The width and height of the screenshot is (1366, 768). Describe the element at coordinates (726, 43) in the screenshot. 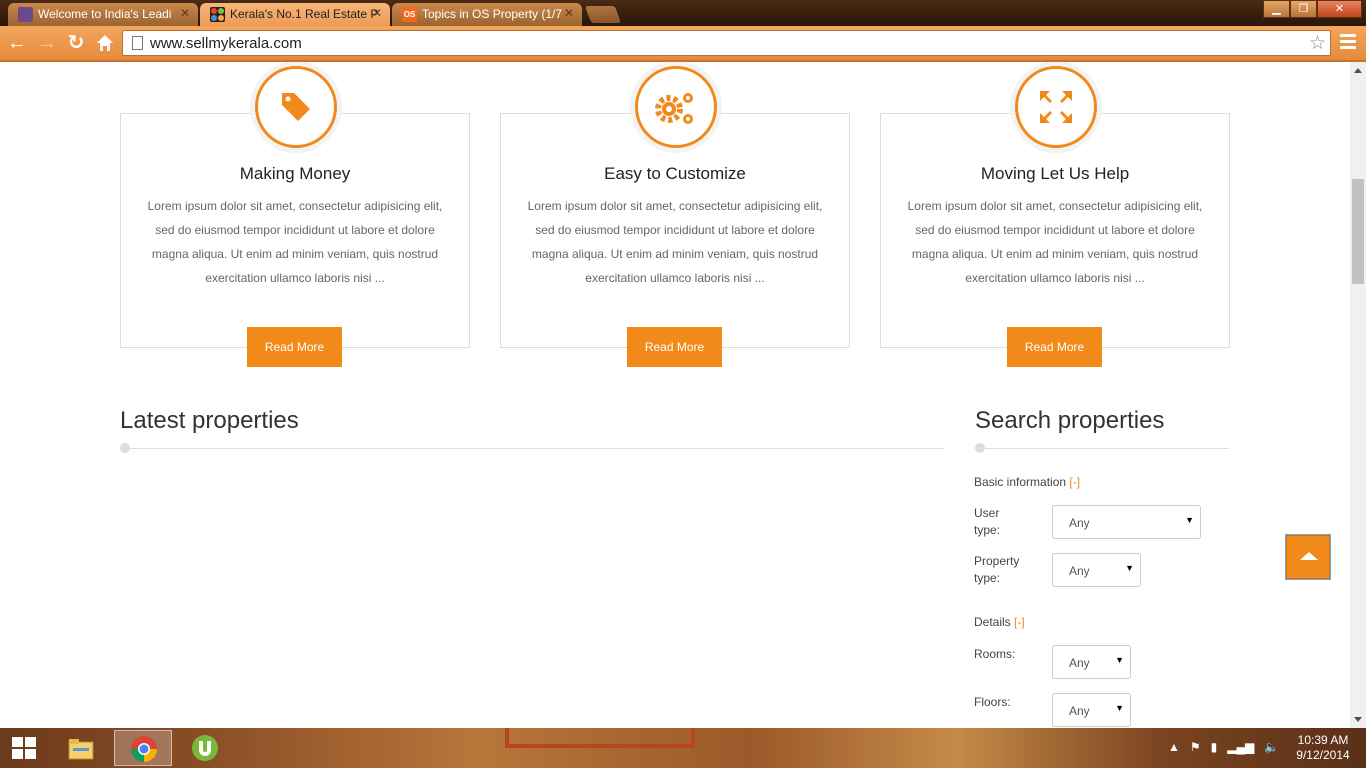

I see `address-bar: www.sellmykerala.com ☆` at that location.